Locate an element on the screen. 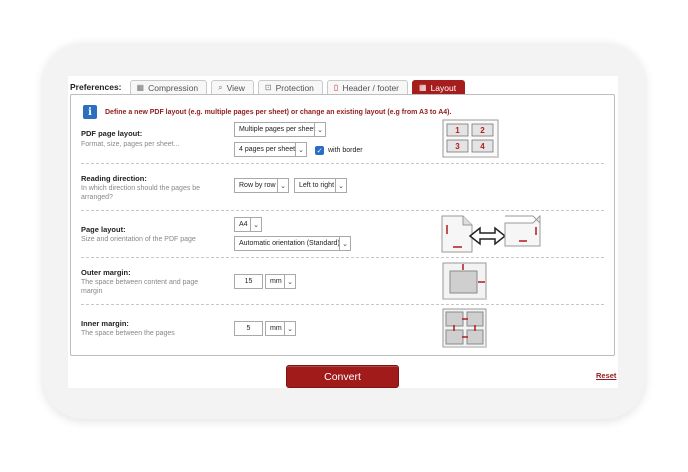 This screenshot has height=472, width=688. with-border-label: with border is located at coordinates (345, 150).